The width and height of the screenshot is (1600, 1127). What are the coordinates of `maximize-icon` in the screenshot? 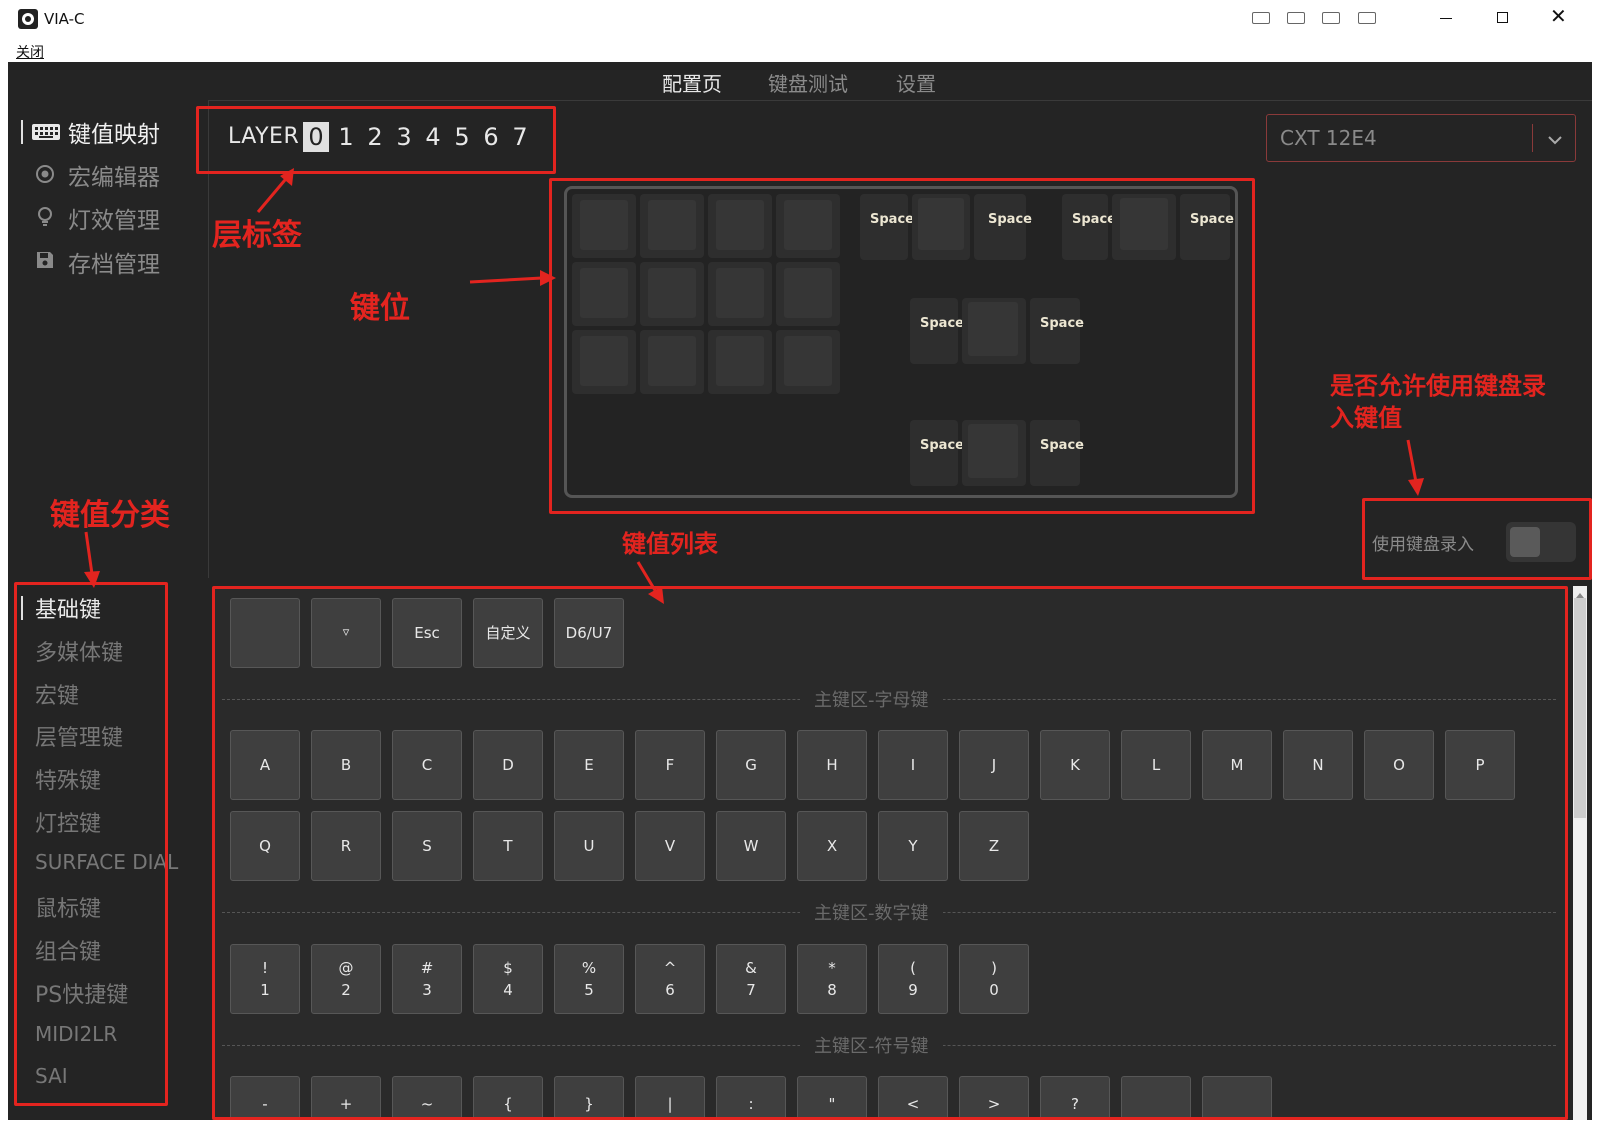 It's located at (1502, 17).